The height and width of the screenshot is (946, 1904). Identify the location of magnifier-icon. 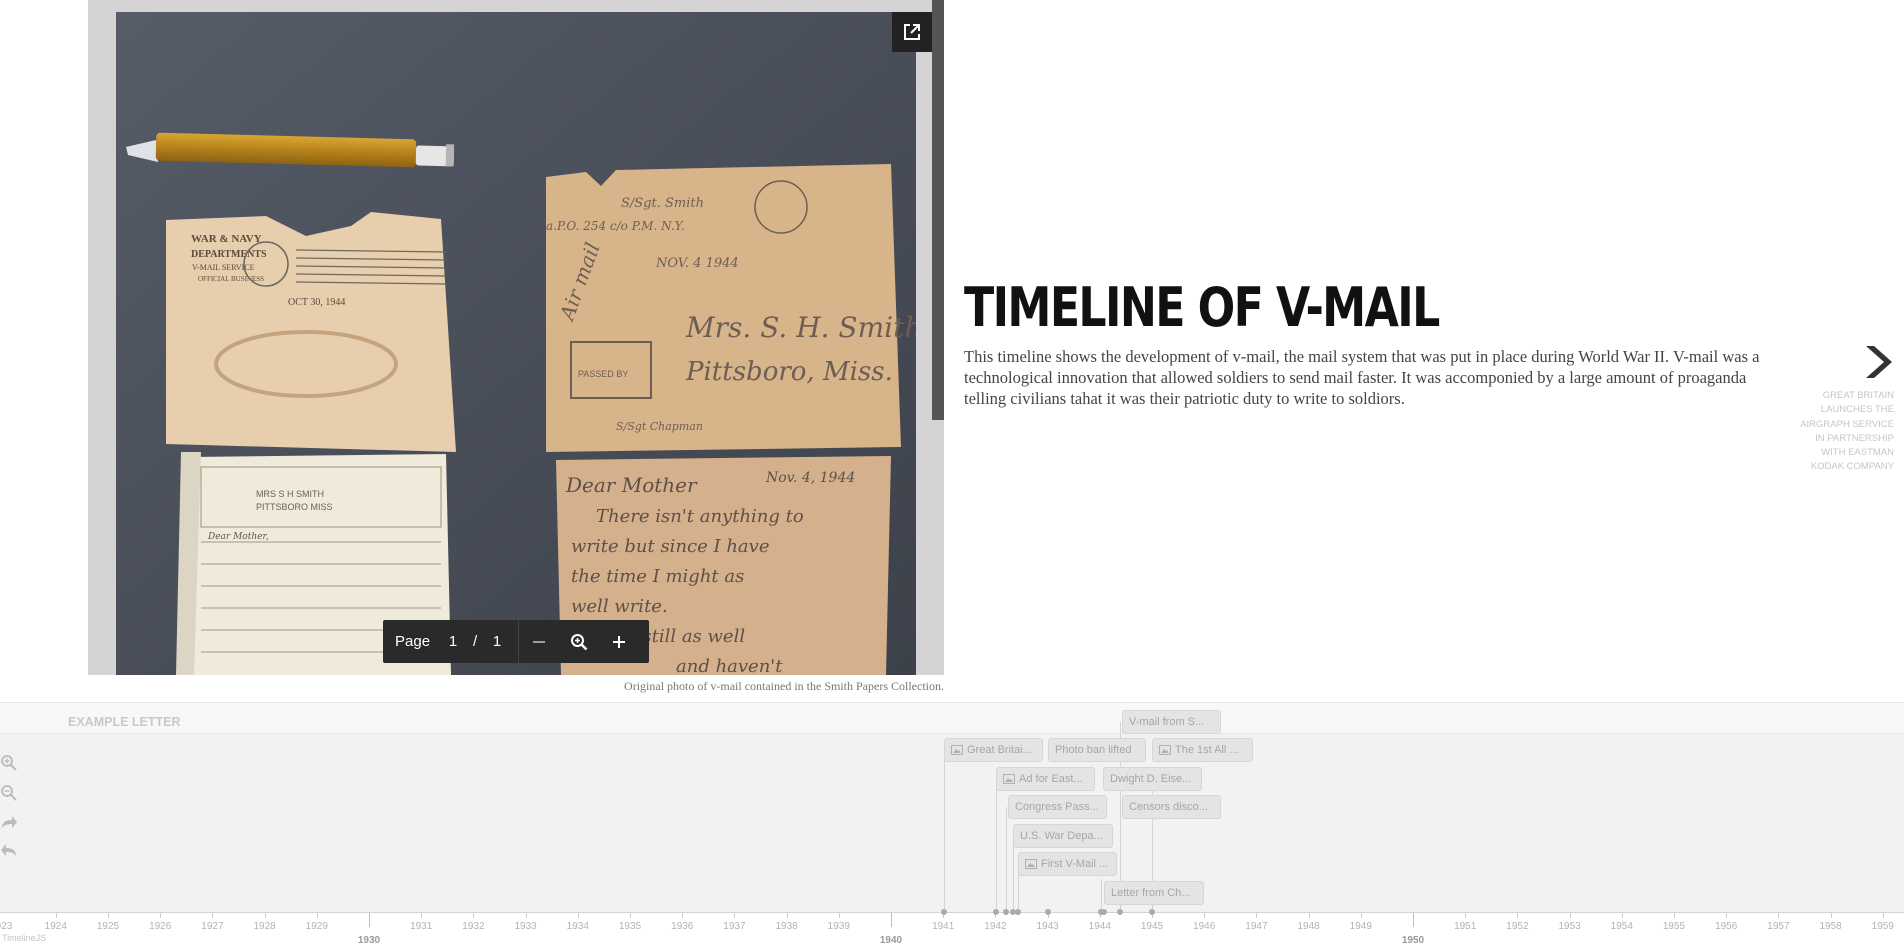
(579, 641).